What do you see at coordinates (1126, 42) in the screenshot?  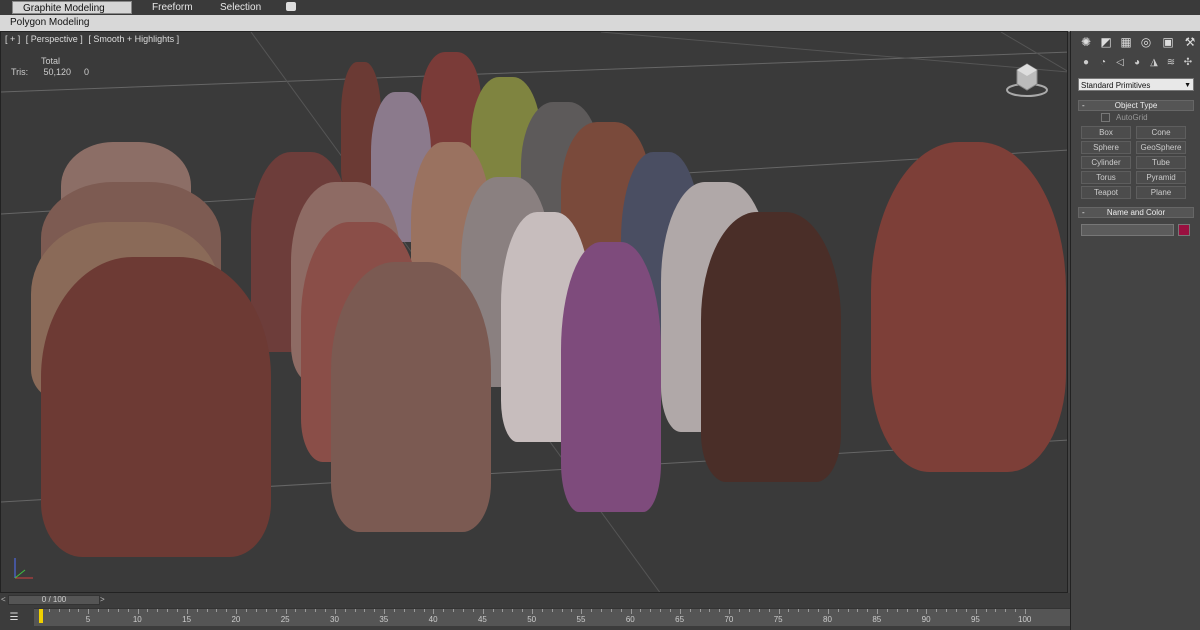 I see `hierarchy-tab-icon: ▦` at bounding box center [1126, 42].